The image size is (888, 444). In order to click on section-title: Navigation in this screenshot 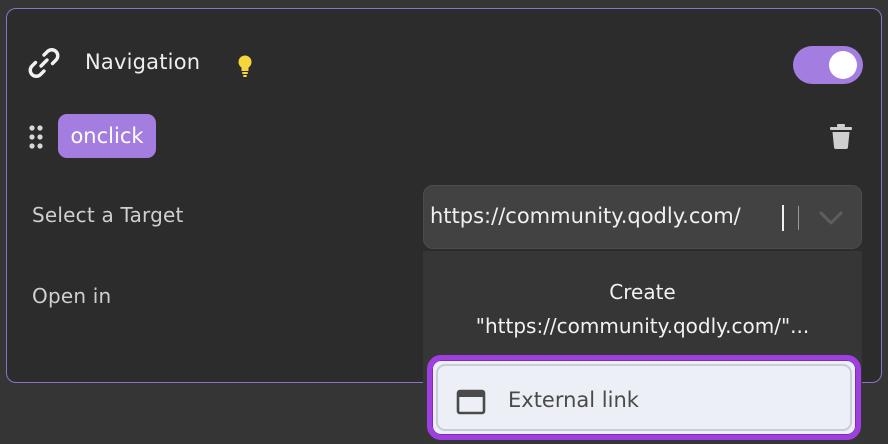, I will do `click(143, 62)`.